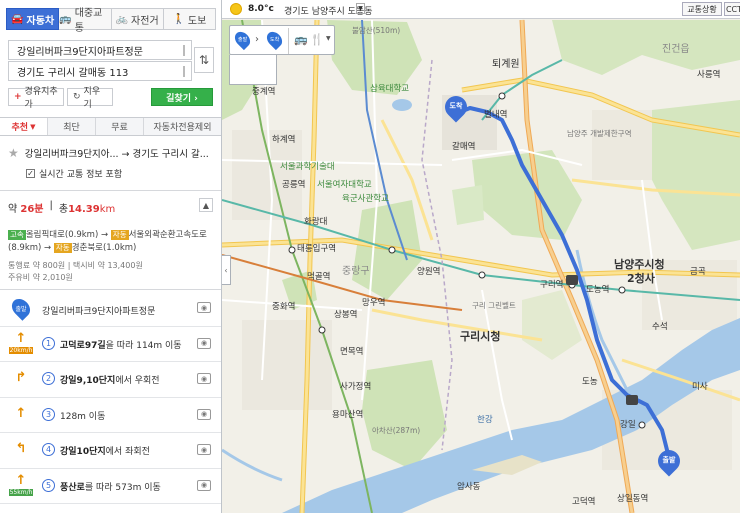 The height and width of the screenshot is (513, 740). Describe the element at coordinates (352, 352) in the screenshot. I see `label-myeonmok: 면목역` at that location.